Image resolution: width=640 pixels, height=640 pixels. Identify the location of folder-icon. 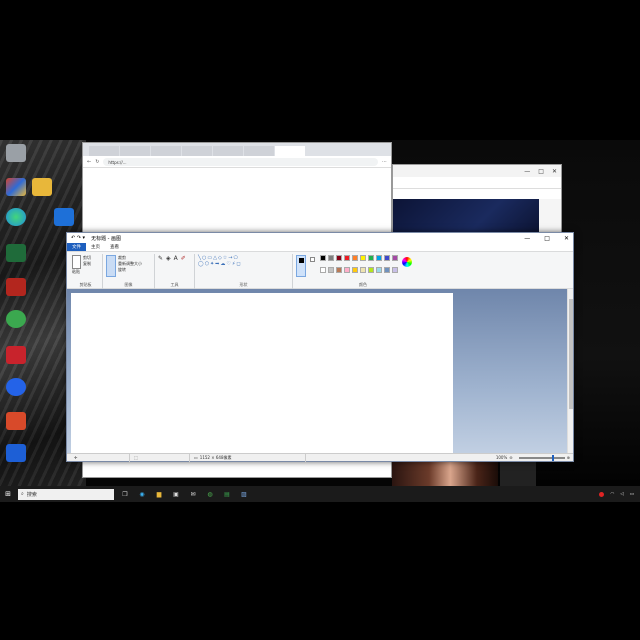
(42, 187).